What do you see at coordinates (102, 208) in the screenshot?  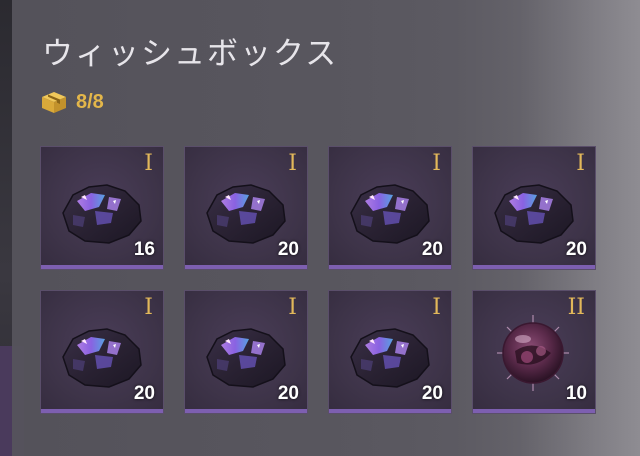 I see `item-slot: I 16` at bounding box center [102, 208].